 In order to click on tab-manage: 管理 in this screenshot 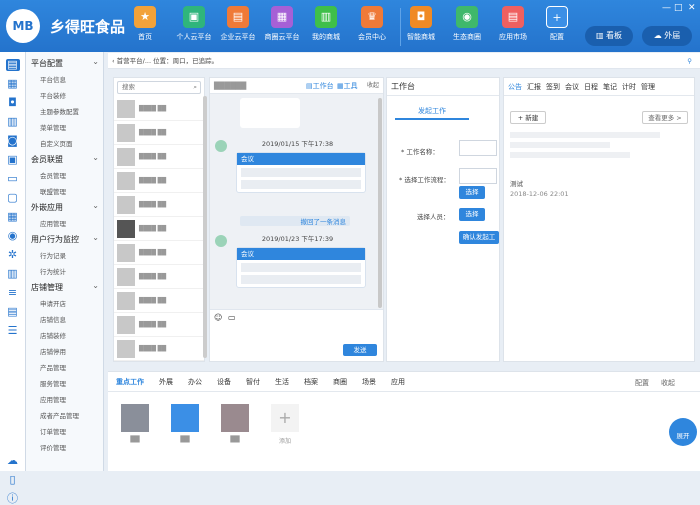, I will do `click(648, 87)`.